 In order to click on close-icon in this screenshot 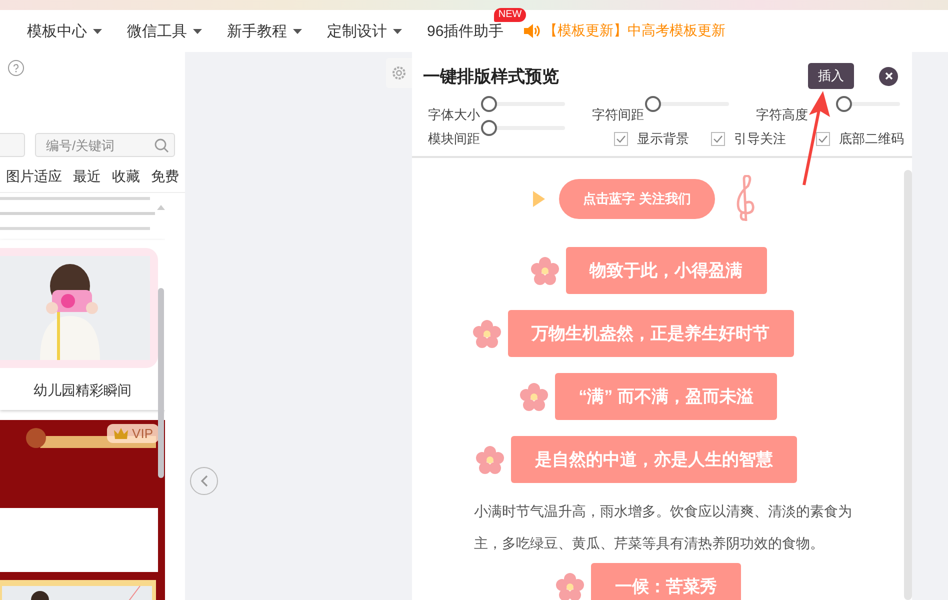, I will do `click(888, 76)`.